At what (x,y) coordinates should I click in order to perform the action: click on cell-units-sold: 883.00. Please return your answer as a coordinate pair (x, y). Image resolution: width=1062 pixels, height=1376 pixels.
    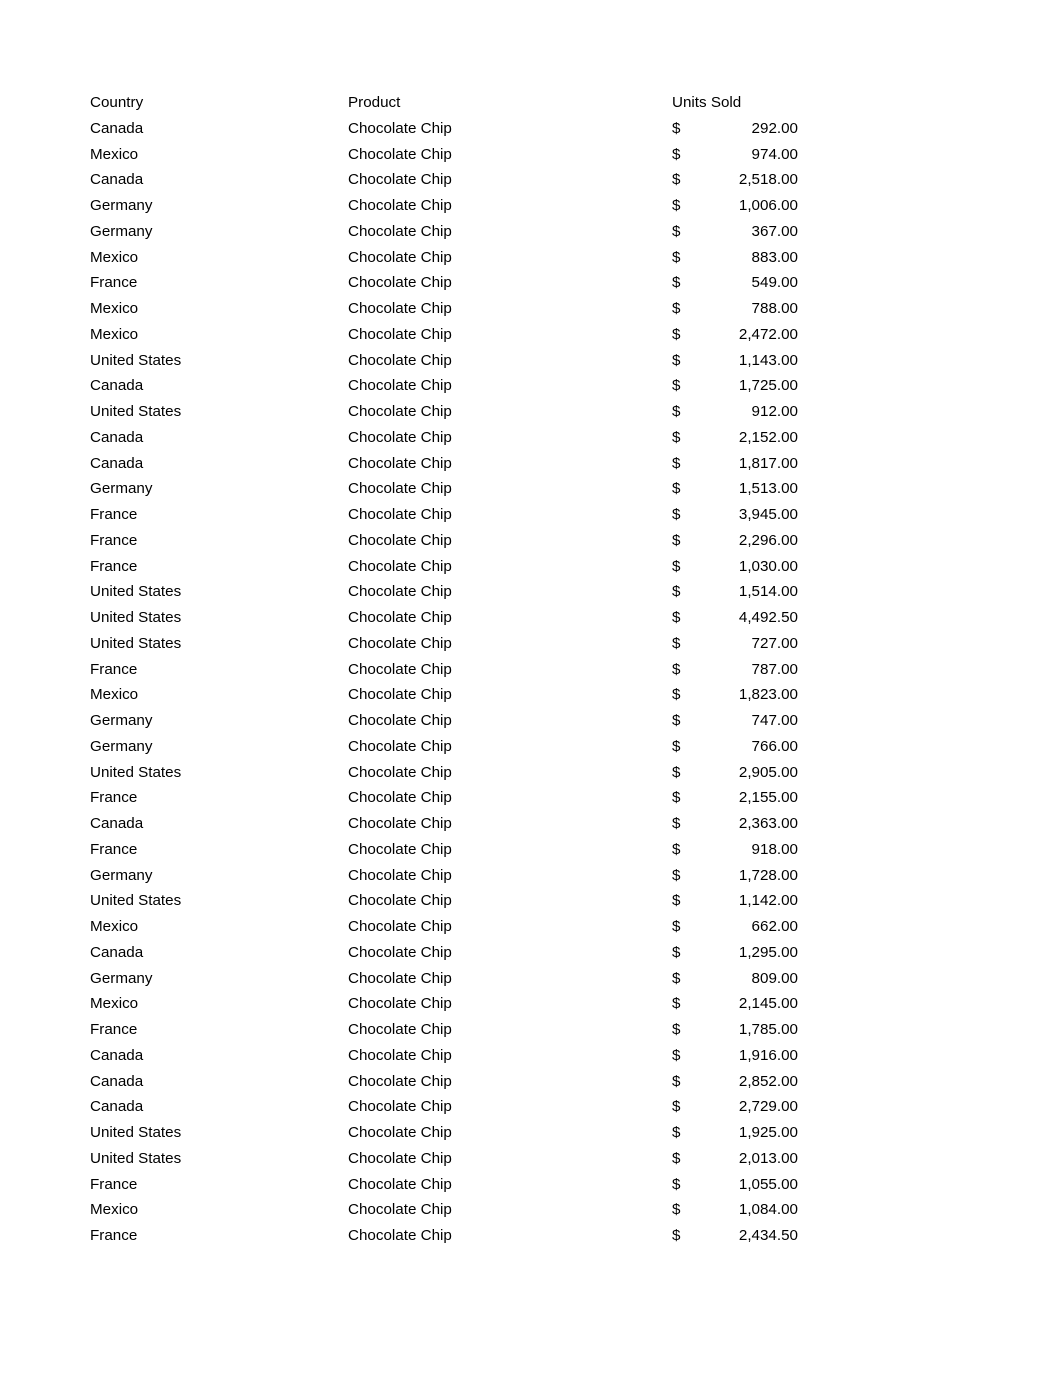
    Looking at the image, I should click on (774, 257).